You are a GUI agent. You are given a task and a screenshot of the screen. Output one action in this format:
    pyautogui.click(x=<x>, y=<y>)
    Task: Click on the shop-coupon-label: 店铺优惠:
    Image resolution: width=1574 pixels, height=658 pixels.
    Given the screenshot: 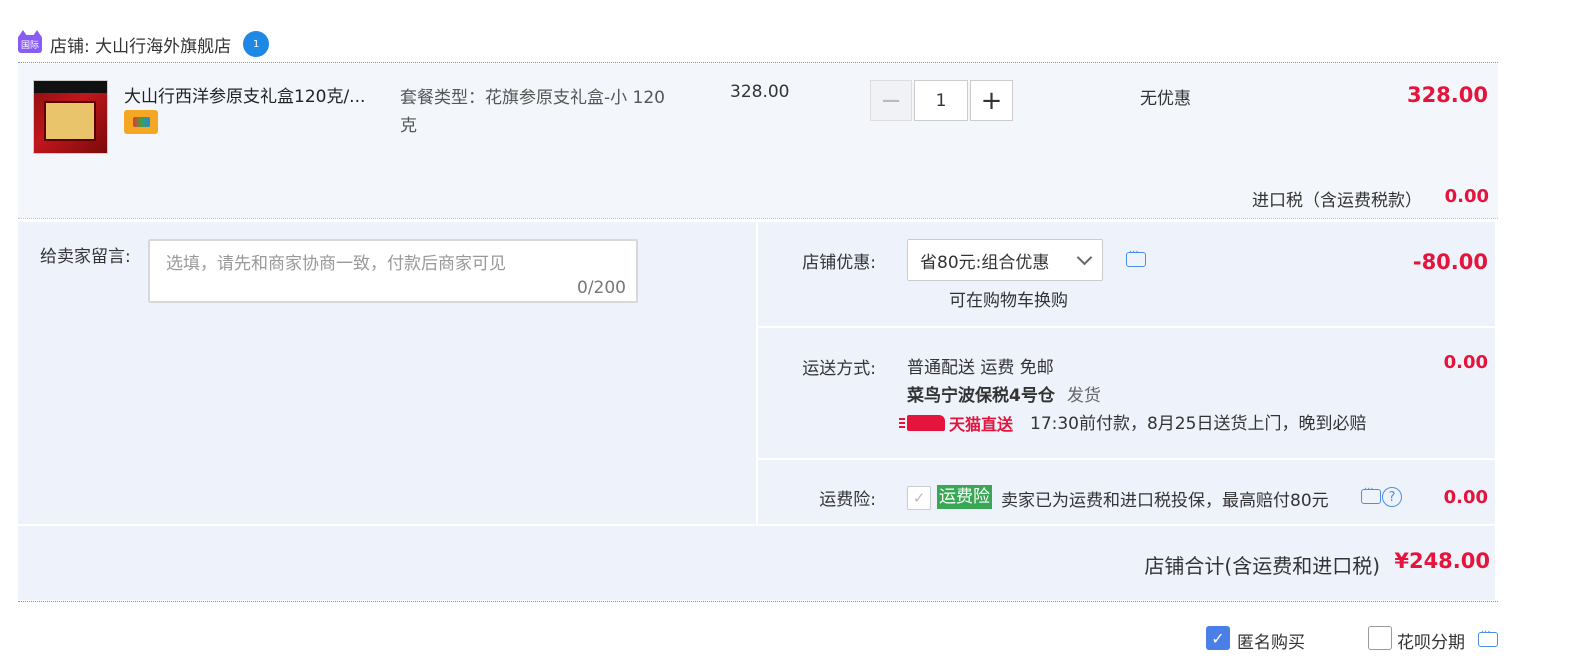 What is the action you would take?
    pyautogui.click(x=839, y=263)
    